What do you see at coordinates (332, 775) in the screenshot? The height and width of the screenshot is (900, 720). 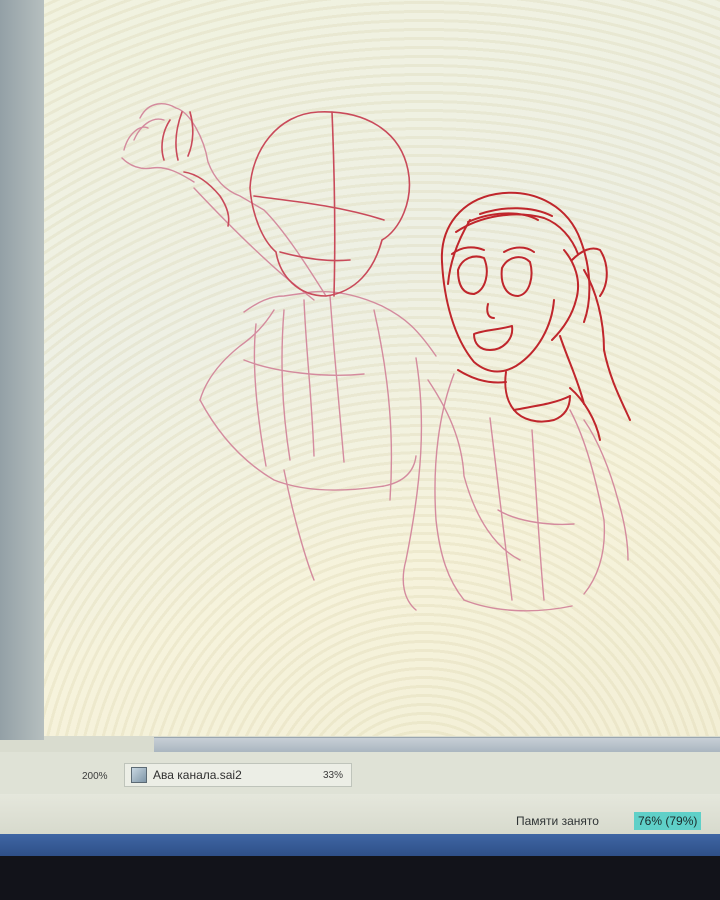 I see `document-zoom: 33%` at bounding box center [332, 775].